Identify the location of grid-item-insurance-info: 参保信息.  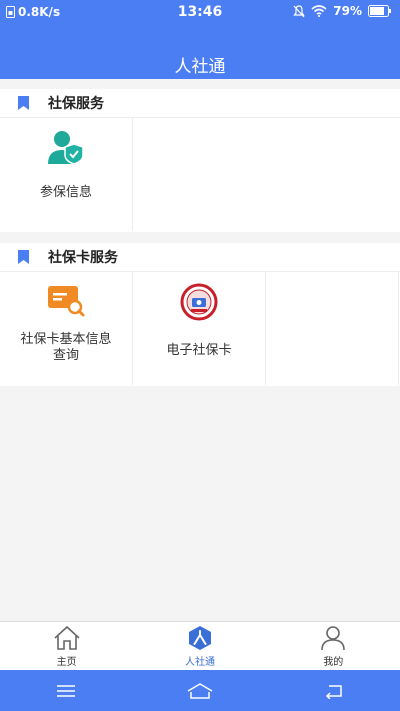
(66, 174).